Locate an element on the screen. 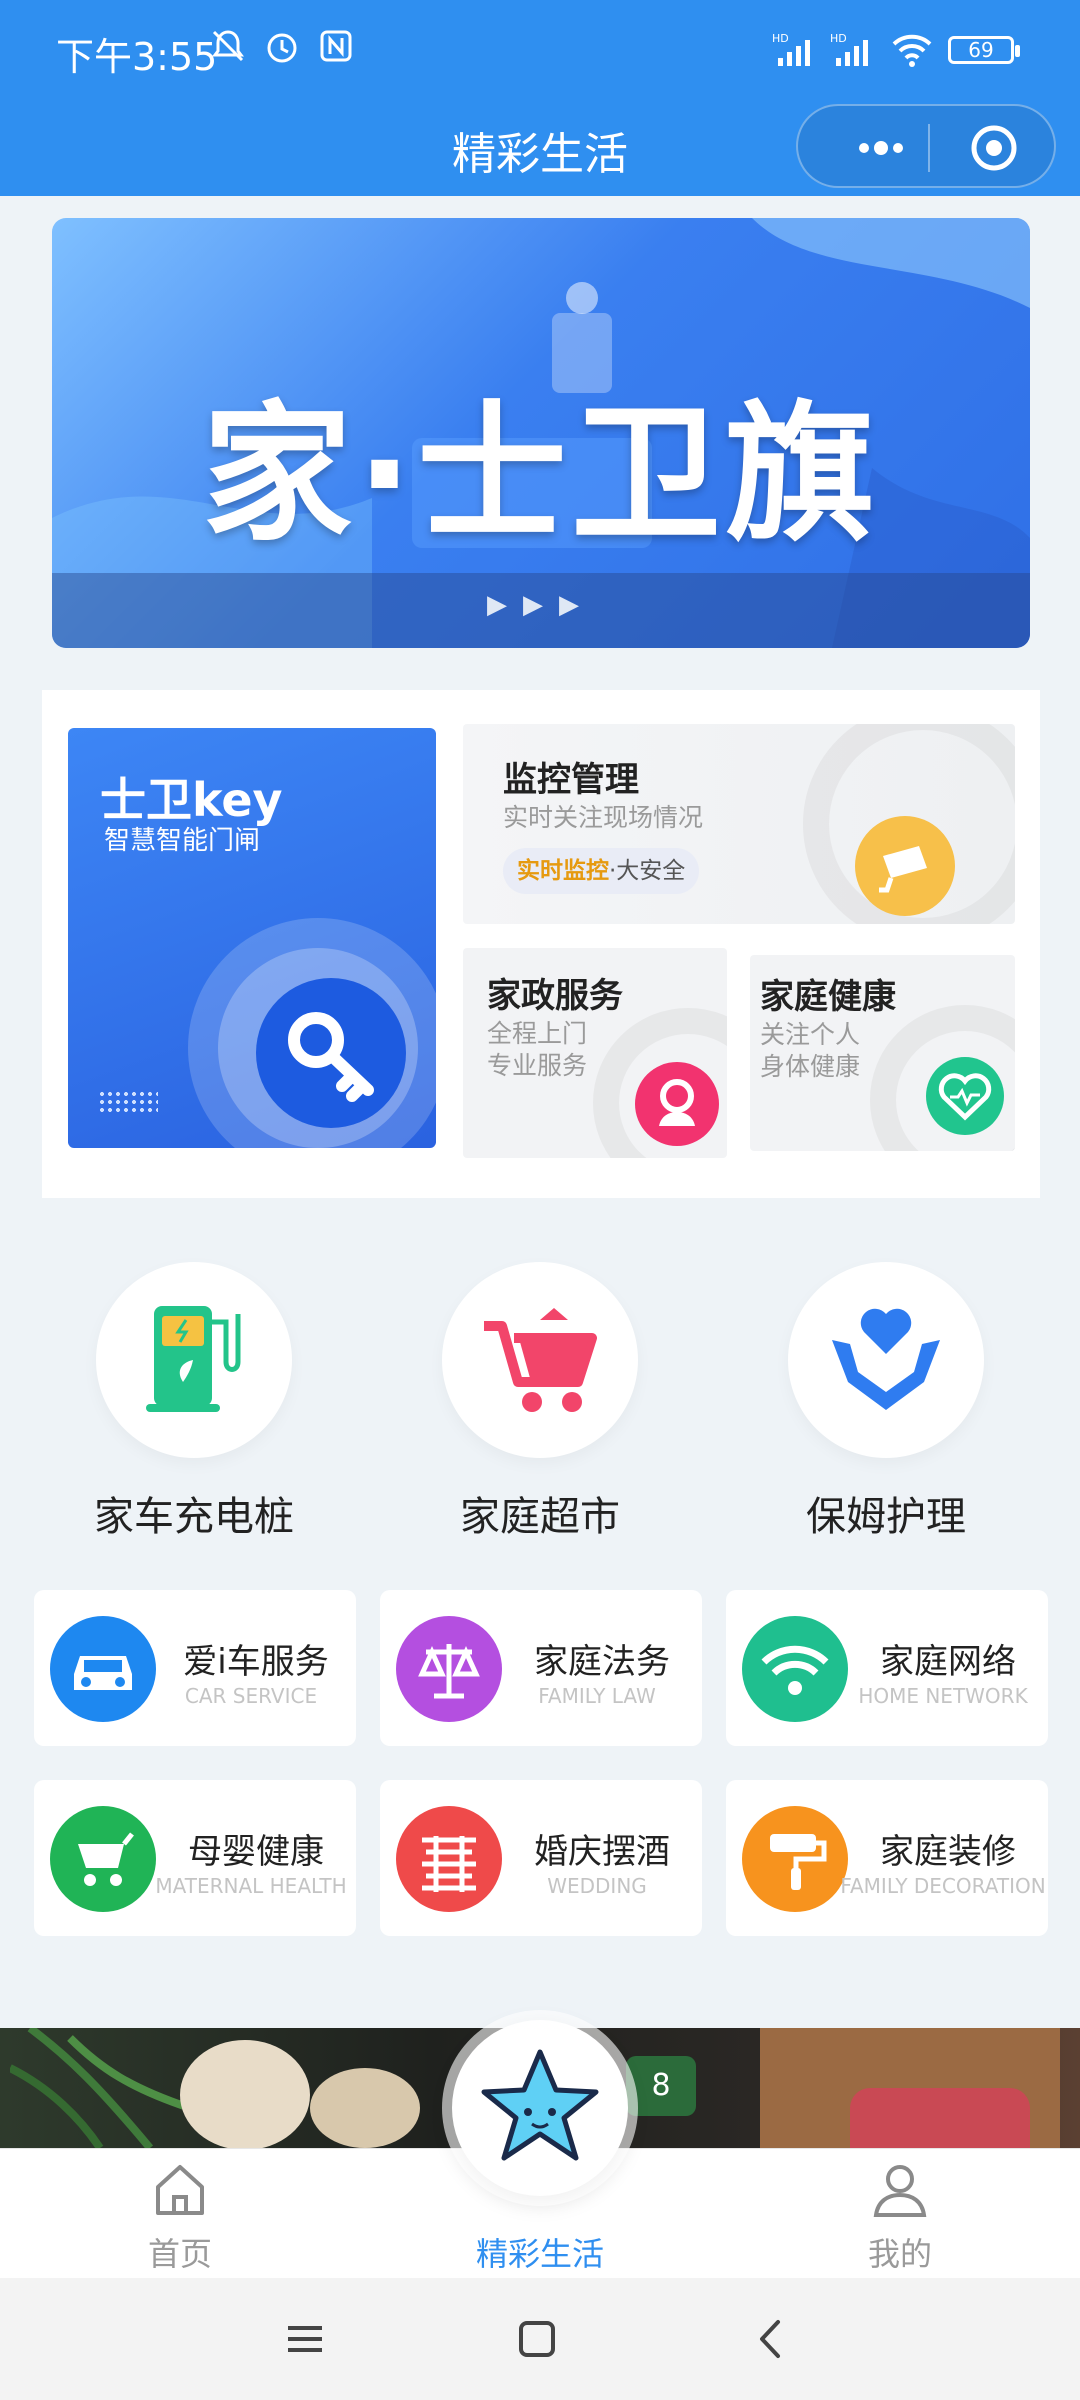  tab-life-label: 精彩生活 is located at coordinates (539, 2254).